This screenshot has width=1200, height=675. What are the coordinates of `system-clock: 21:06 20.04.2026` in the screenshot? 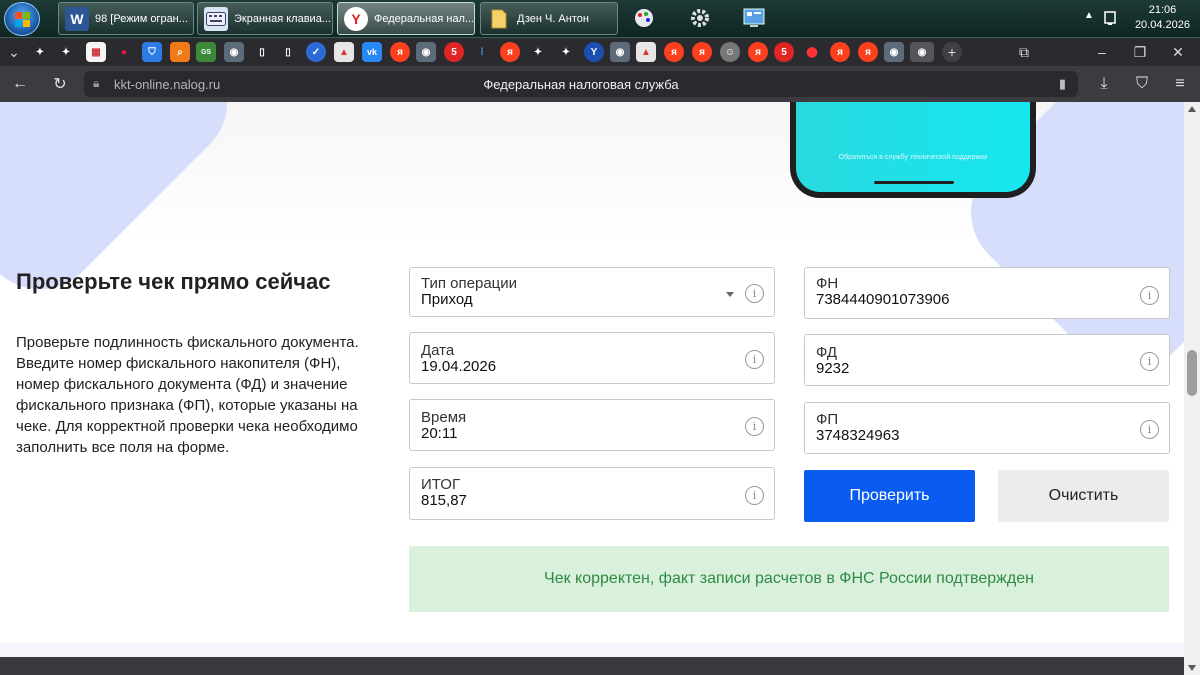 It's located at (1162, 18).